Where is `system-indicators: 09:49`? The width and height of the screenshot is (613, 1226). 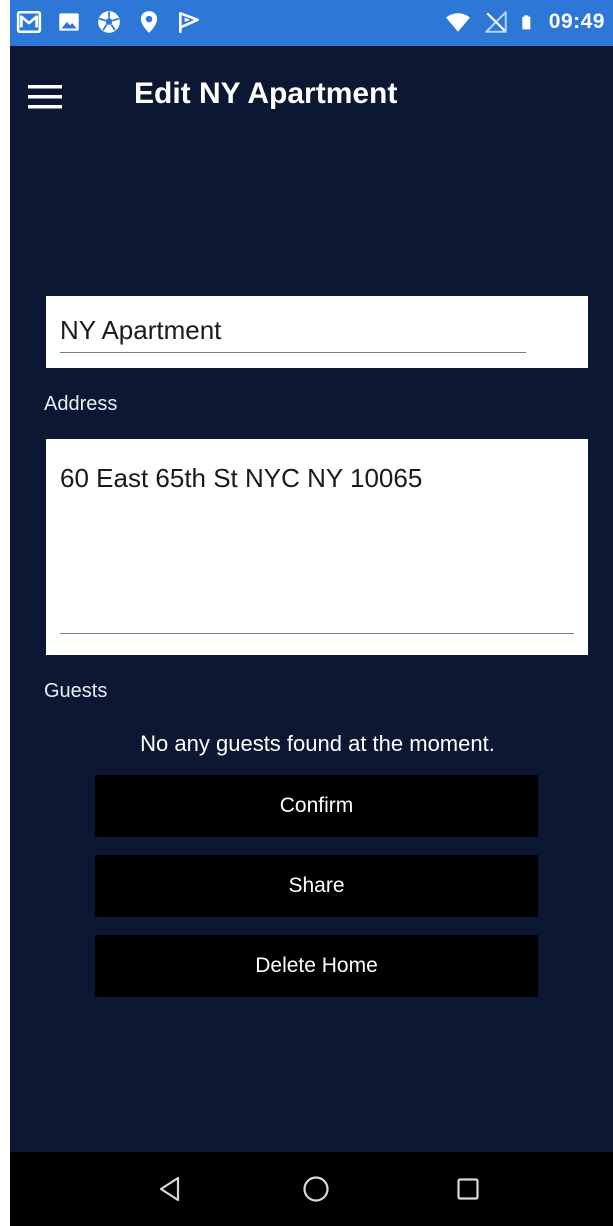 system-indicators: 09:49 is located at coordinates (525, 22).